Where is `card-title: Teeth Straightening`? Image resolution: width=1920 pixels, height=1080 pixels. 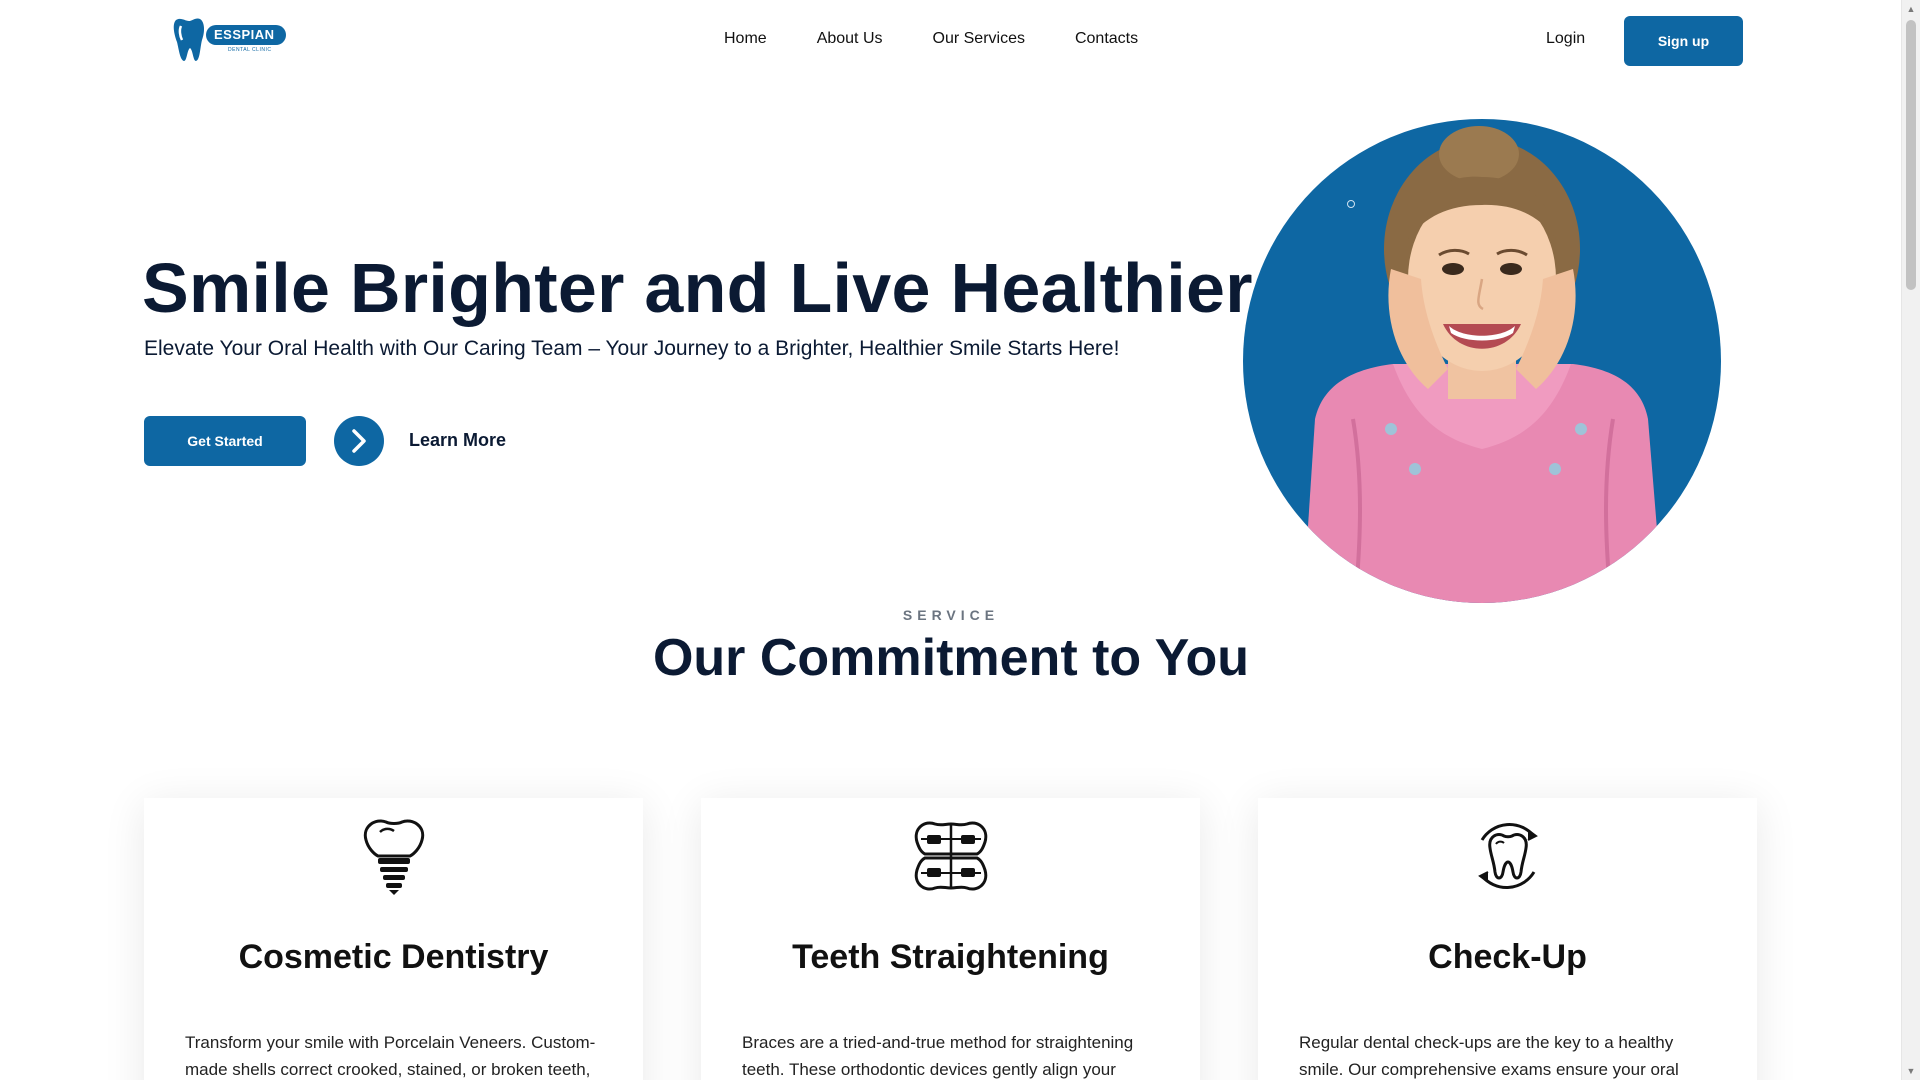 card-title: Teeth Straightening is located at coordinates (950, 957).